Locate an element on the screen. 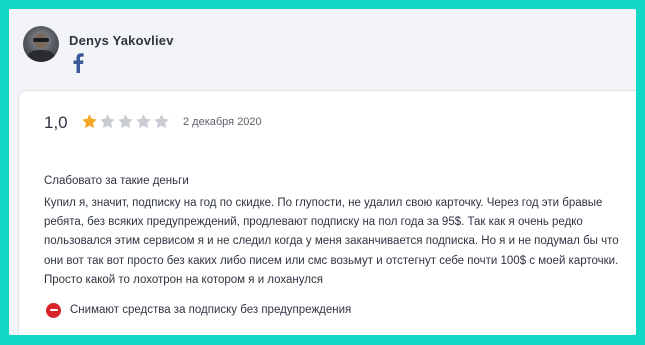  rating-value: 1,0 is located at coordinates (56, 122).